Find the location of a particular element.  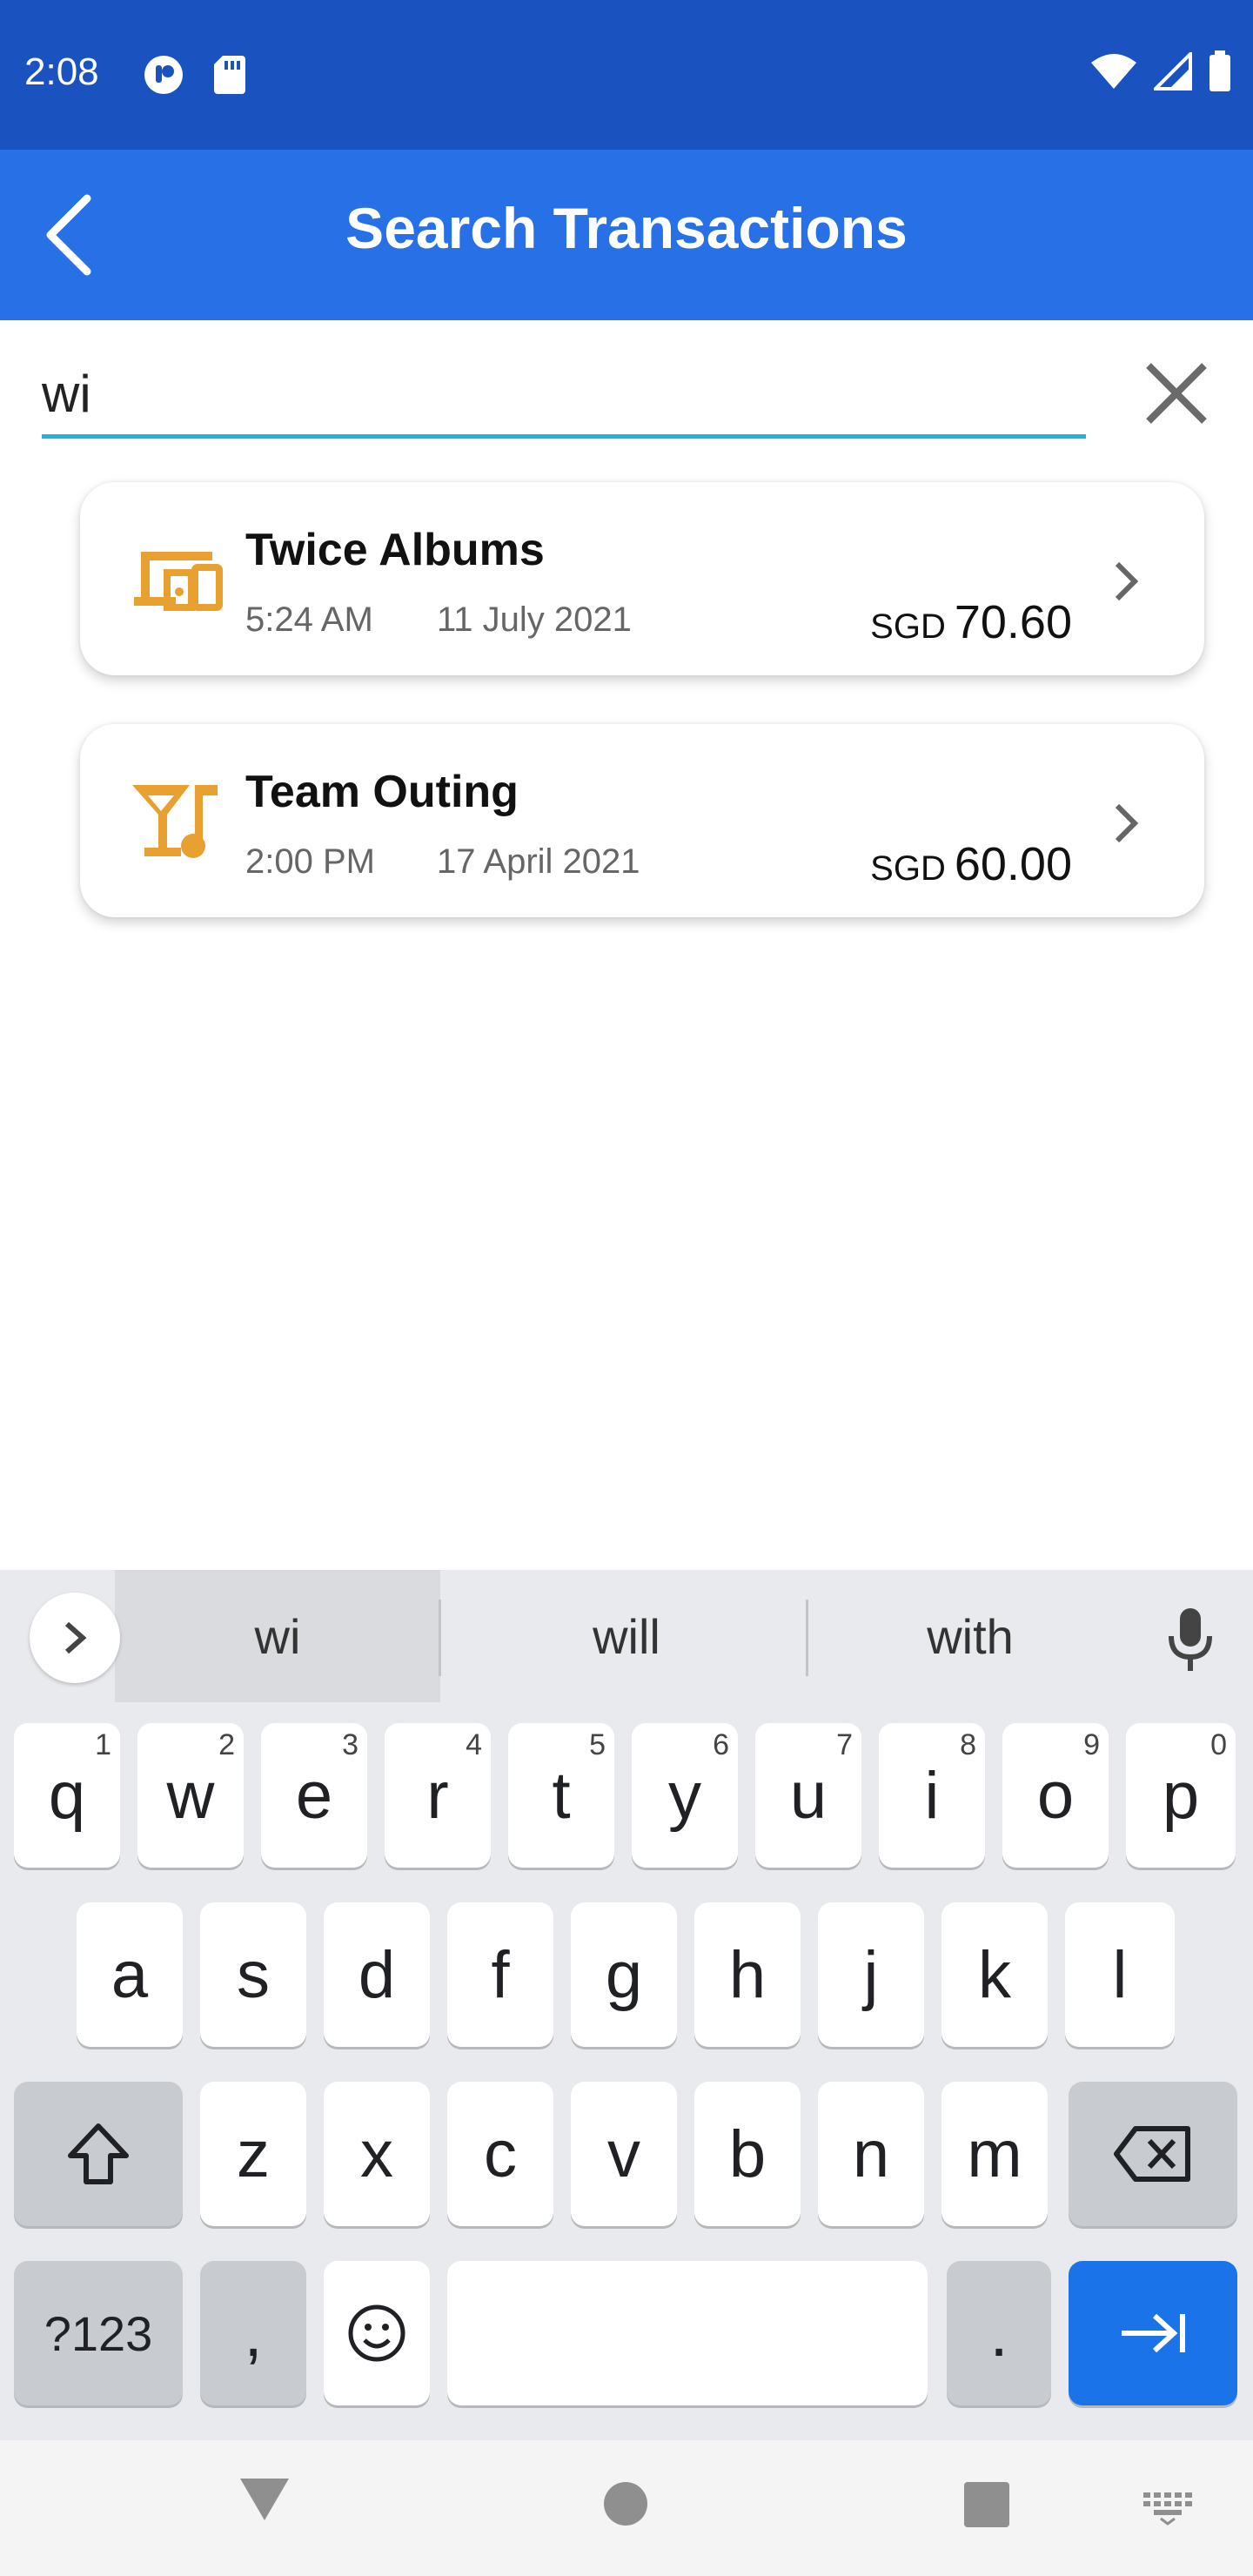

status-bar: 2:08 is located at coordinates (626, 75).